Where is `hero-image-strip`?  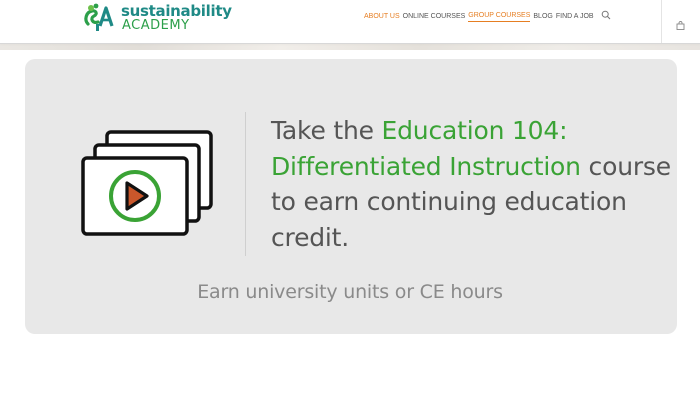 hero-image-strip is located at coordinates (350, 47).